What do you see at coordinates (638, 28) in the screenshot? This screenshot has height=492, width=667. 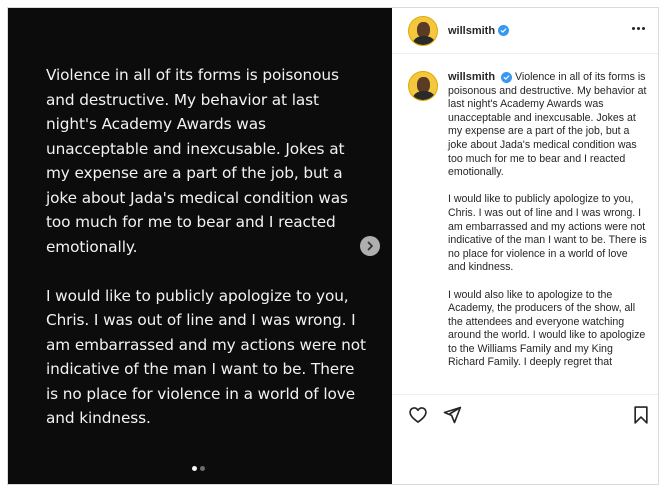 I see `more-options-button` at bounding box center [638, 28].